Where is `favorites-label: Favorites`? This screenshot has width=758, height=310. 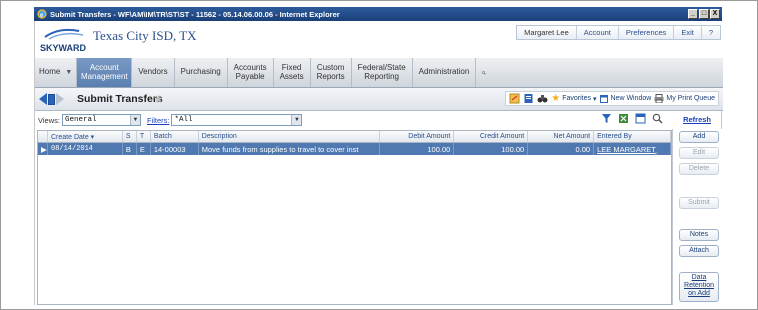 favorites-label: Favorites is located at coordinates (576, 98).